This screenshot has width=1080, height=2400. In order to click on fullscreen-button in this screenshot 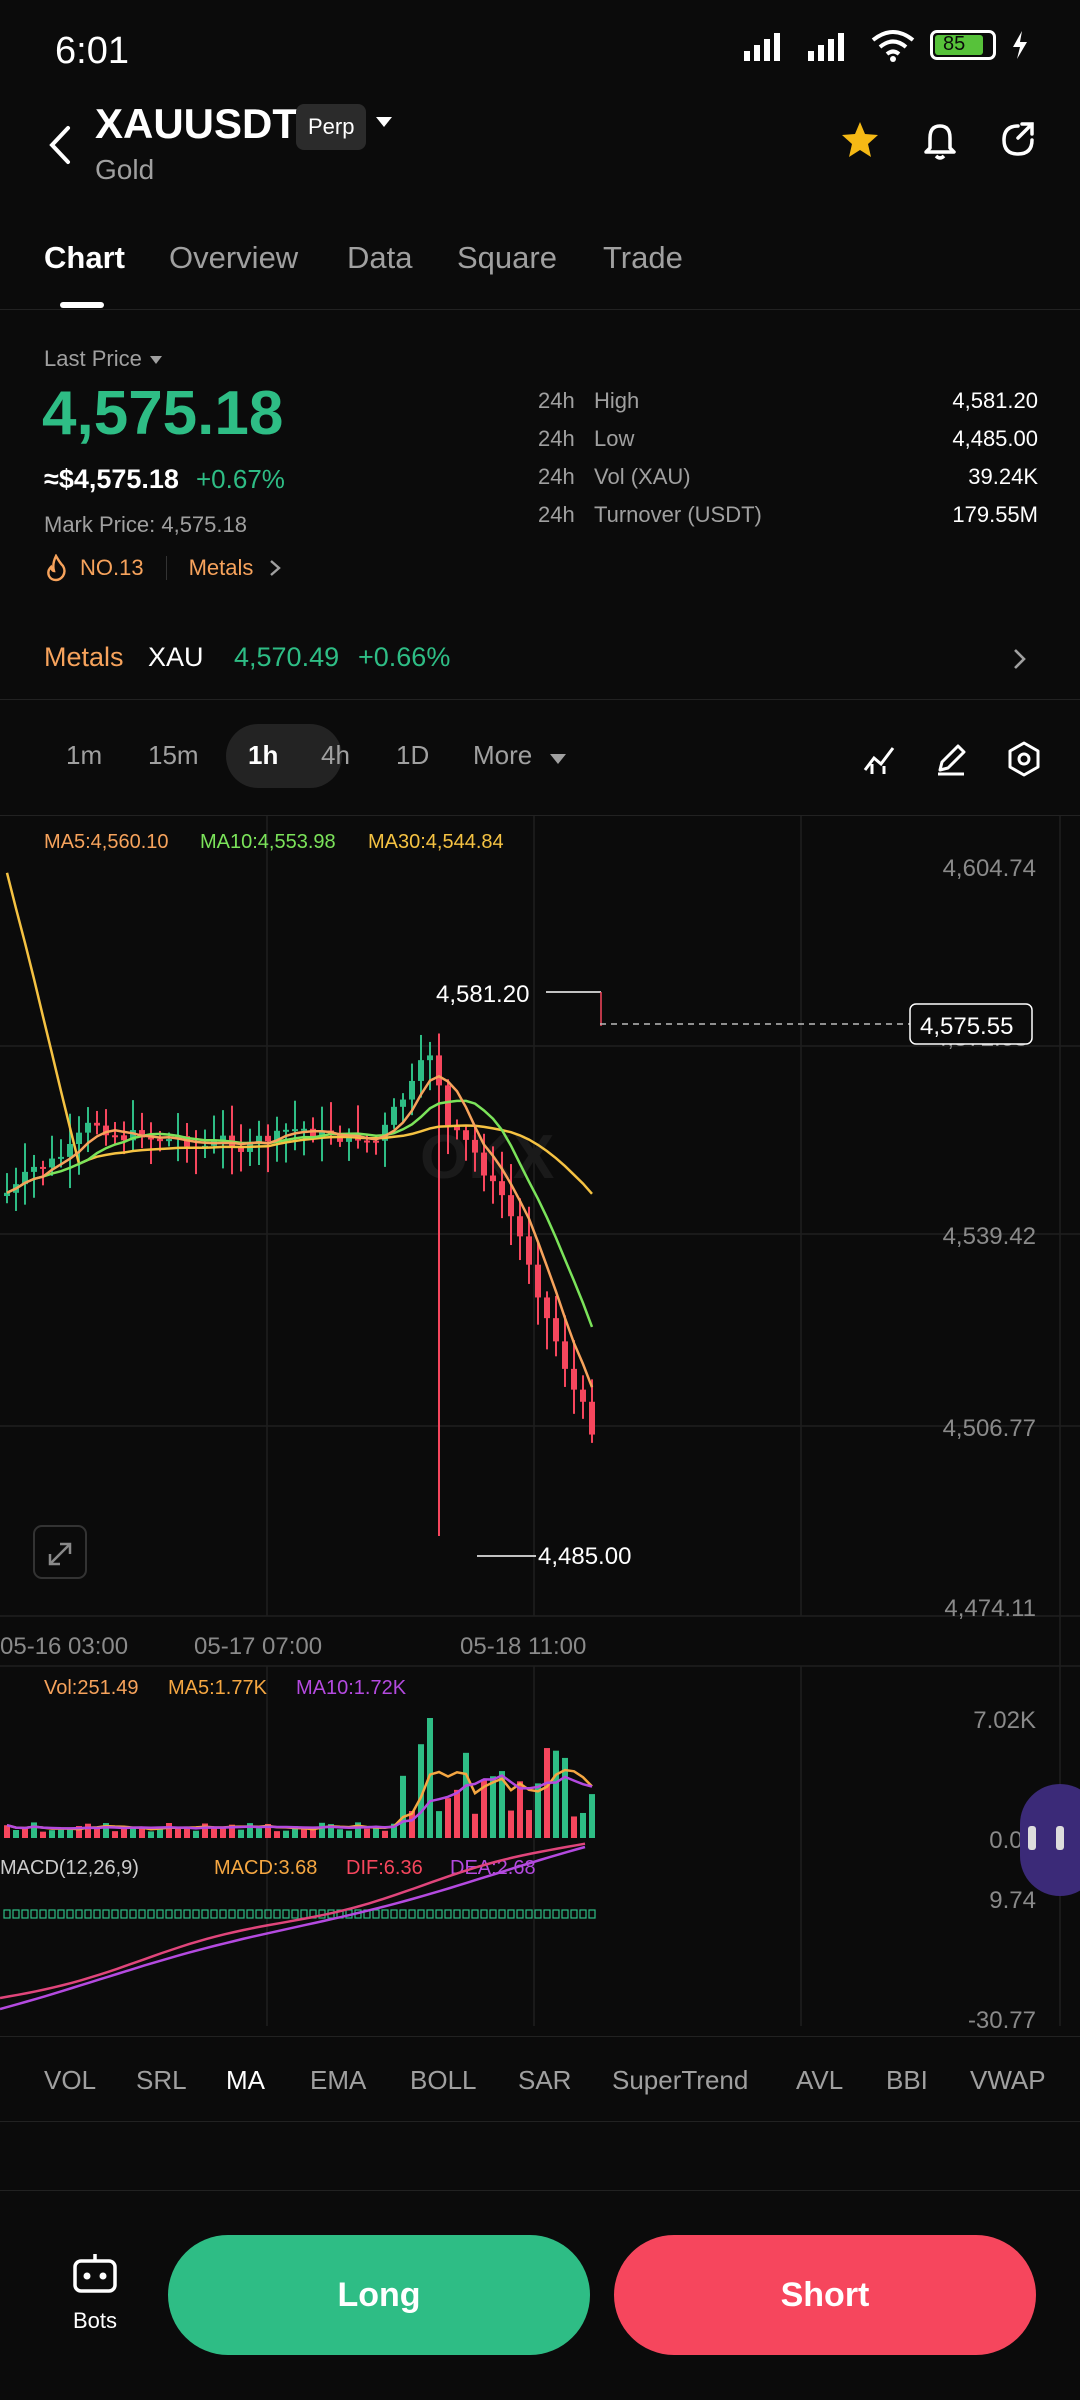, I will do `click(60, 1552)`.